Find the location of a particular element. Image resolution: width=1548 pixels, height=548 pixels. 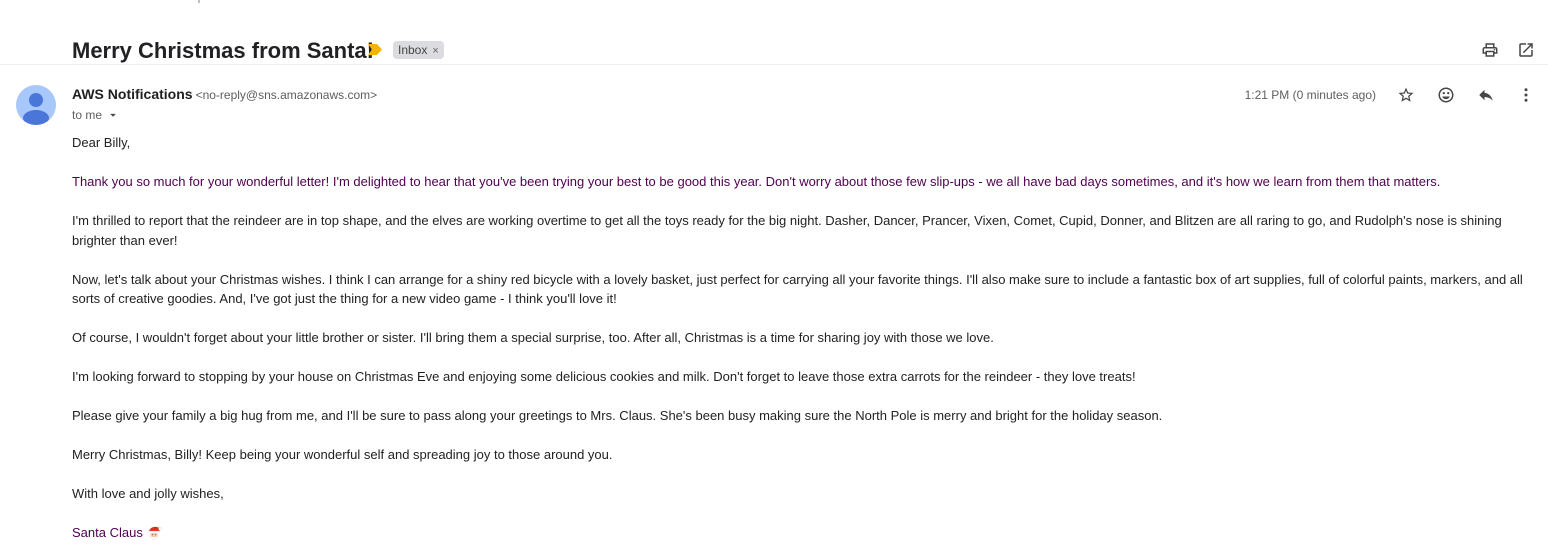

sender-avatar is located at coordinates (36, 105).